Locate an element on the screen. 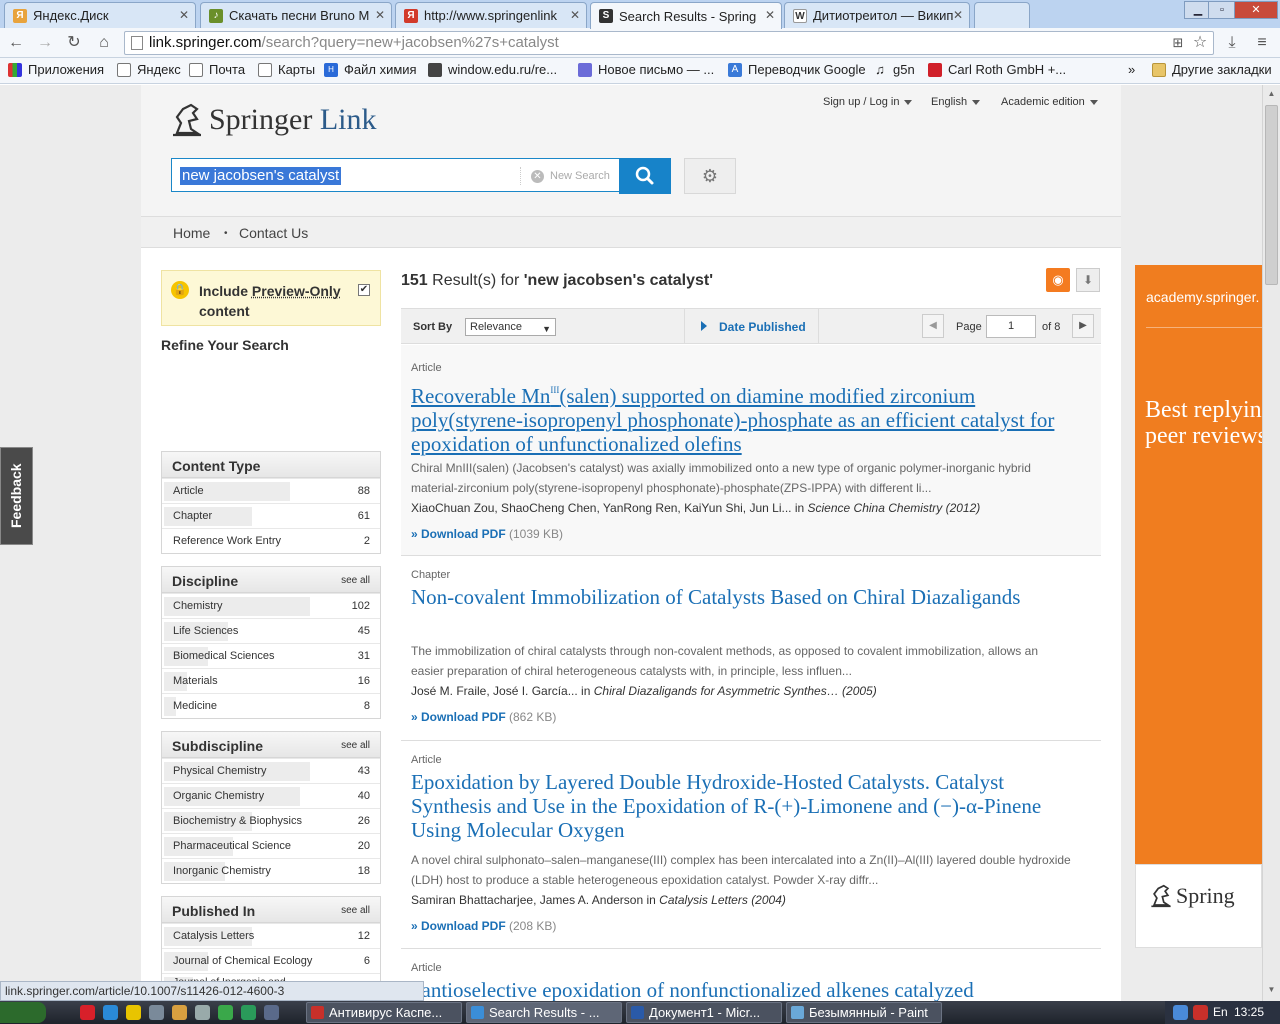 This screenshot has width=1280, height=1024. edition-dropdown: Academic edition is located at coordinates (1049, 102).